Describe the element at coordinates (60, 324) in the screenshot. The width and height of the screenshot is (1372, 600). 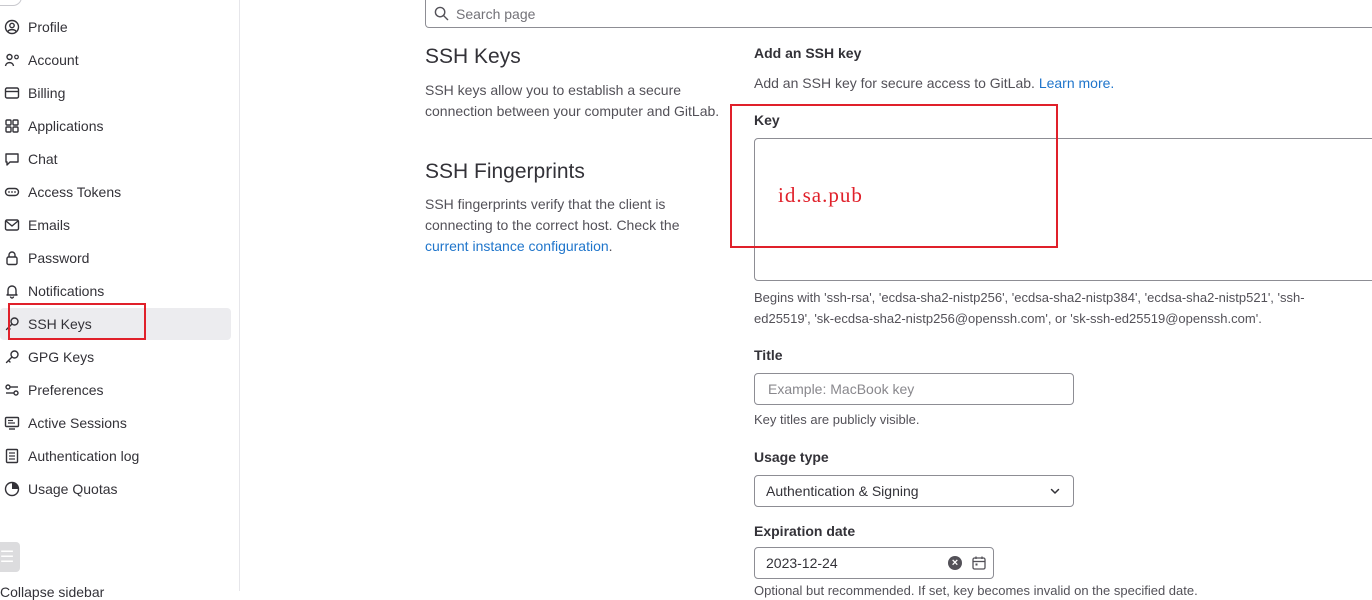
I see `sidebar-item-label: SSH Keys` at that location.